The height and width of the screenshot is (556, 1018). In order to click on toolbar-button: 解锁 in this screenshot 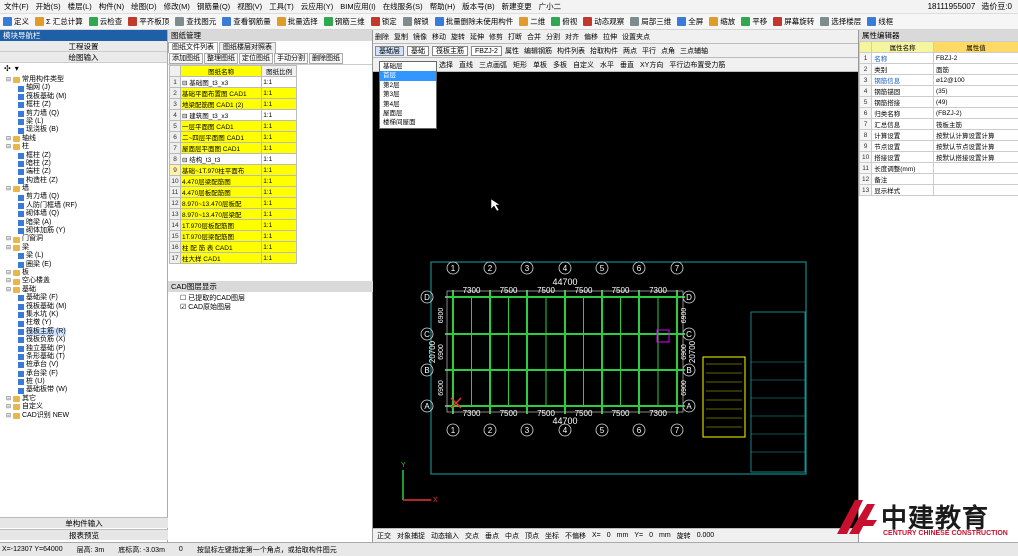, I will do `click(415, 21)`.